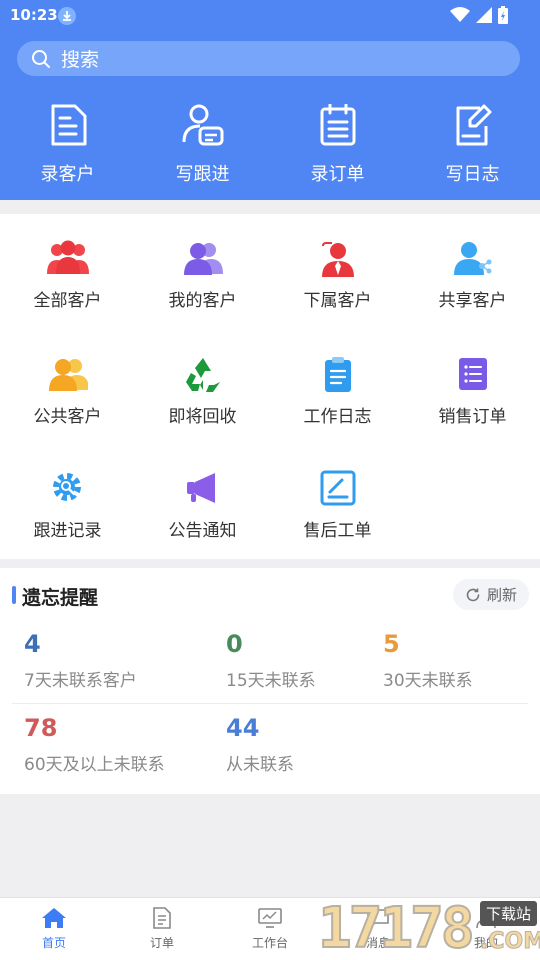 Image resolution: width=540 pixels, height=960 pixels. What do you see at coordinates (41, 58) in the screenshot?
I see `search-icon` at bounding box center [41, 58].